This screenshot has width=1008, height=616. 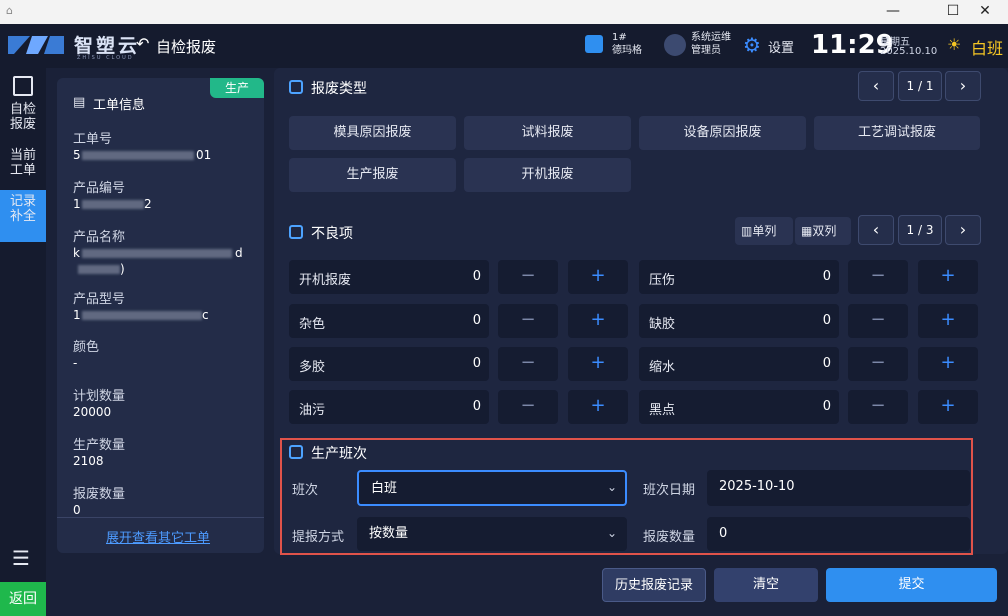 I want to click on defects-pager: 1 / 3, so click(x=920, y=230).